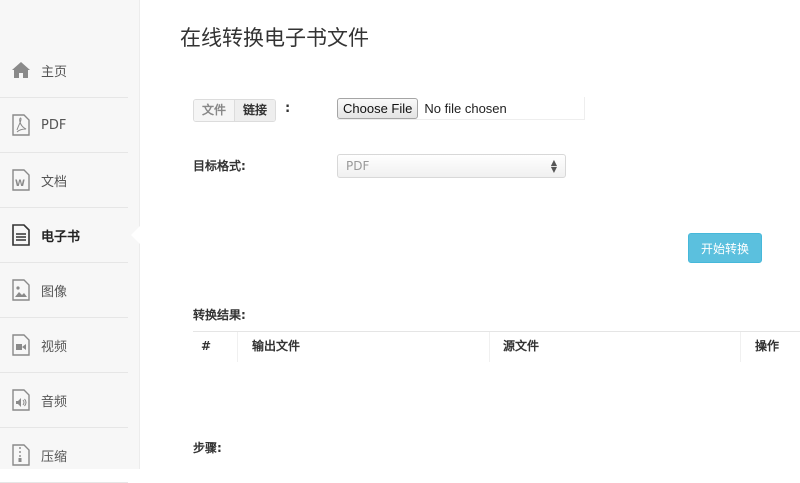 The width and height of the screenshot is (800, 483). I want to click on sidebar-item-archive: 压缩, so click(64, 455).